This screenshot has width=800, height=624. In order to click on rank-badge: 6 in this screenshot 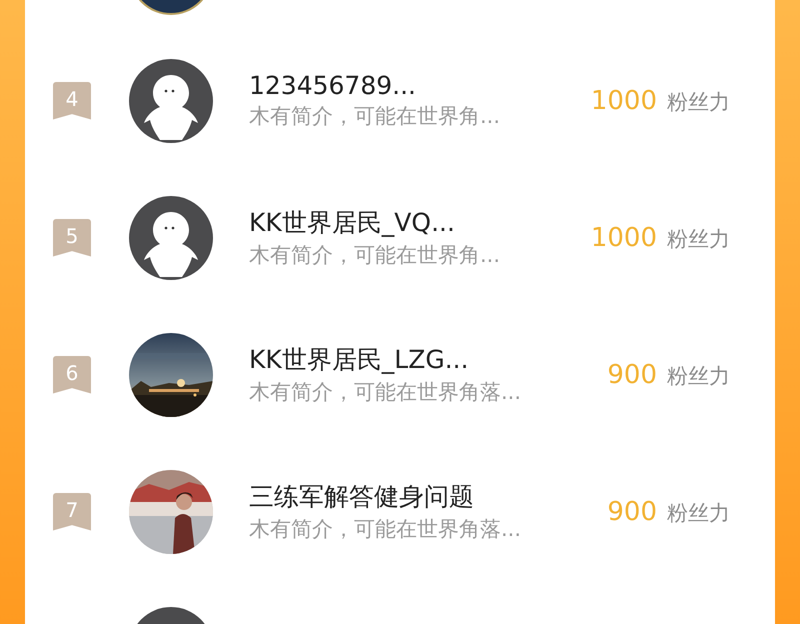, I will do `click(72, 375)`.